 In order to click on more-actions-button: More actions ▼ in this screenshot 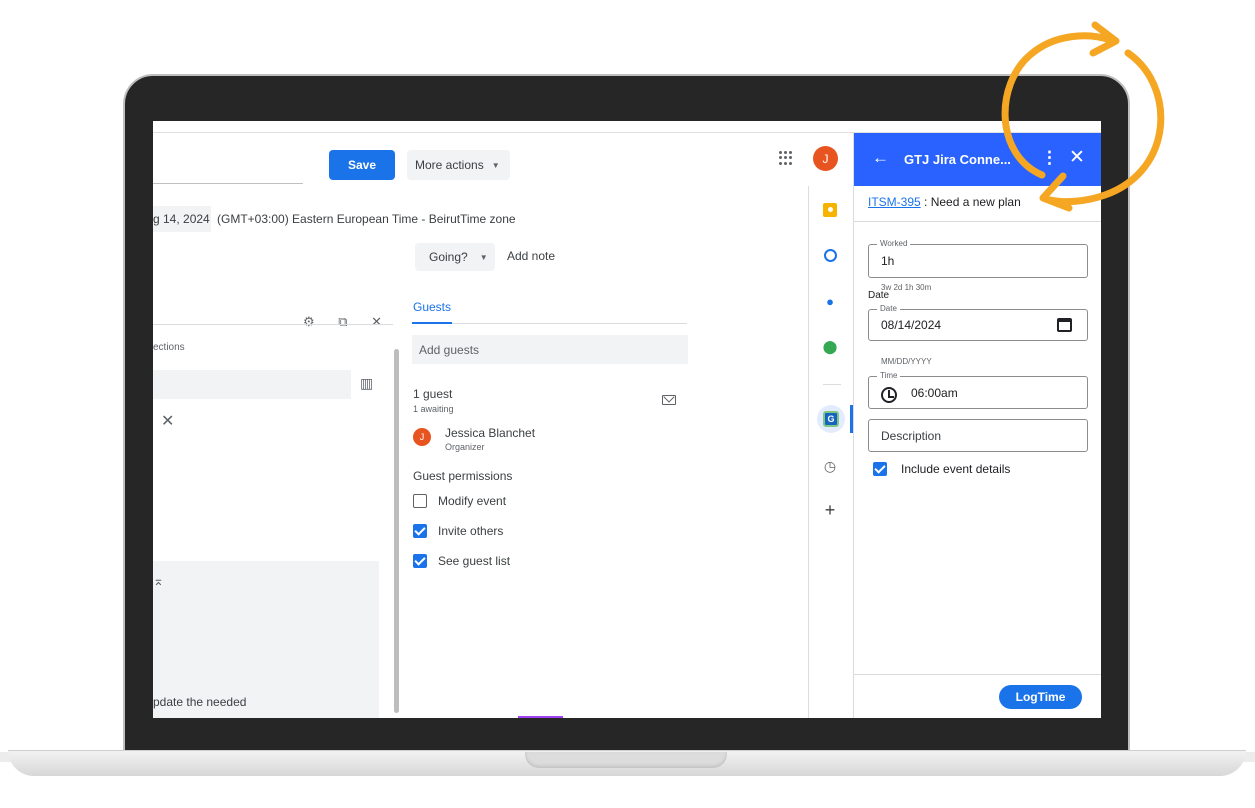, I will do `click(458, 165)`.